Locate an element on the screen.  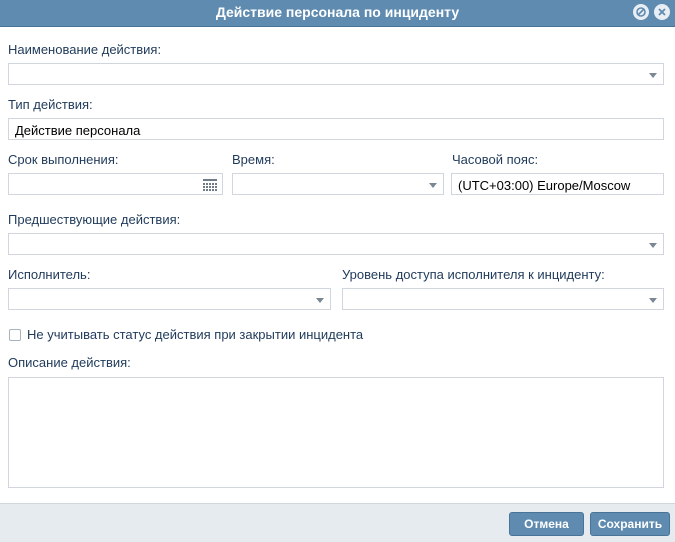
access-level-label: Уровень доступа исполнителя к инциденту: is located at coordinates (473, 274).